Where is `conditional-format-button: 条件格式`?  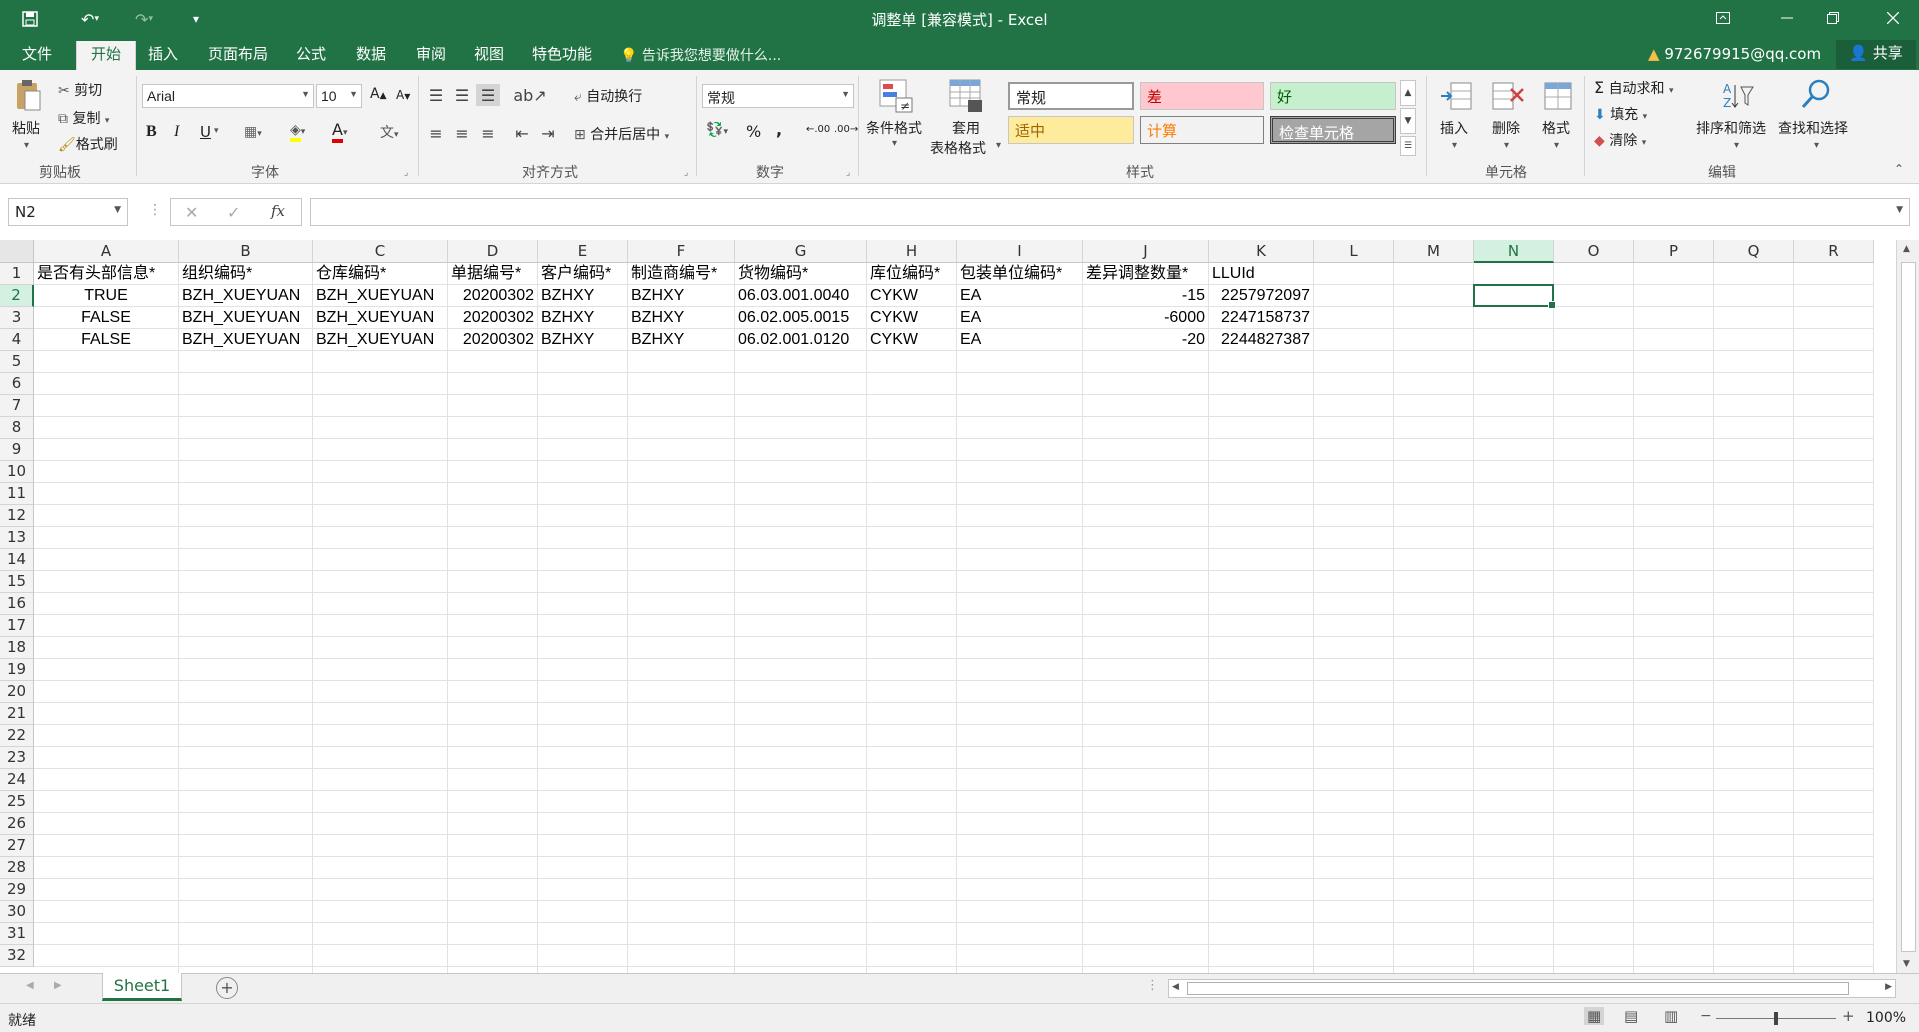 conditional-format-button: 条件格式 is located at coordinates (894, 128).